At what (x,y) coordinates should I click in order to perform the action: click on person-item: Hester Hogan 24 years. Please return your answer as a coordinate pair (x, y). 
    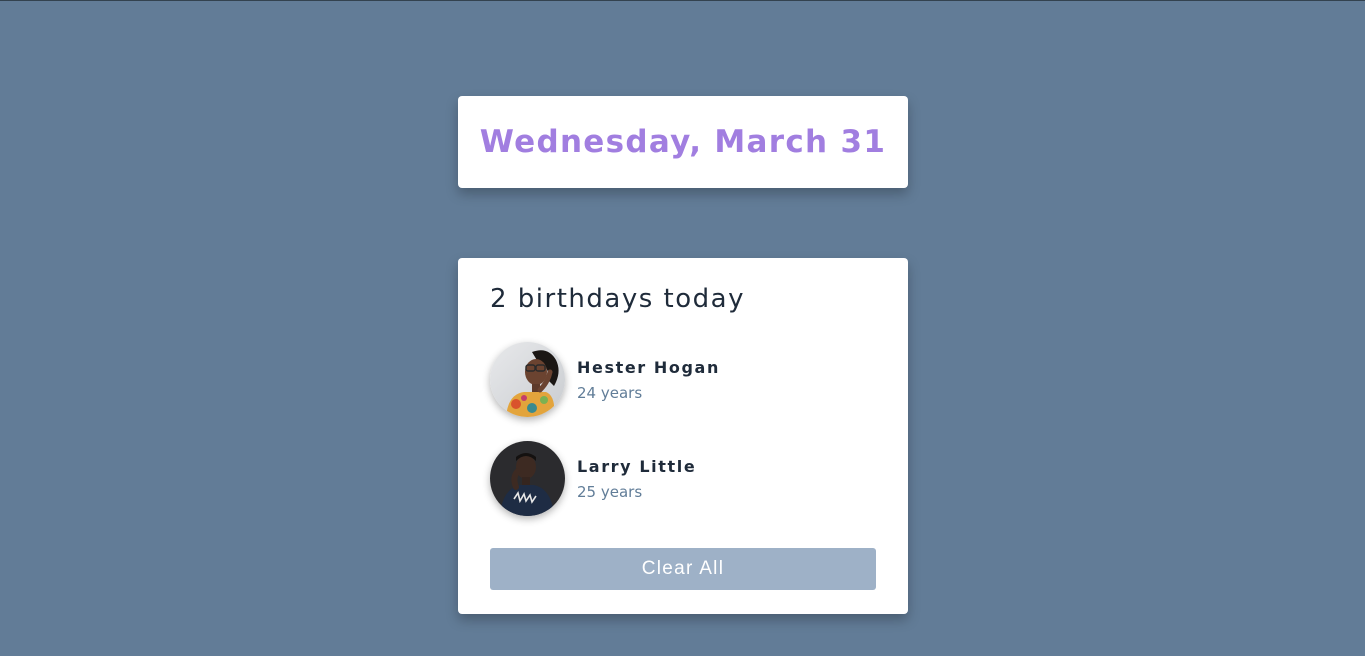
    Looking at the image, I should click on (605, 379).